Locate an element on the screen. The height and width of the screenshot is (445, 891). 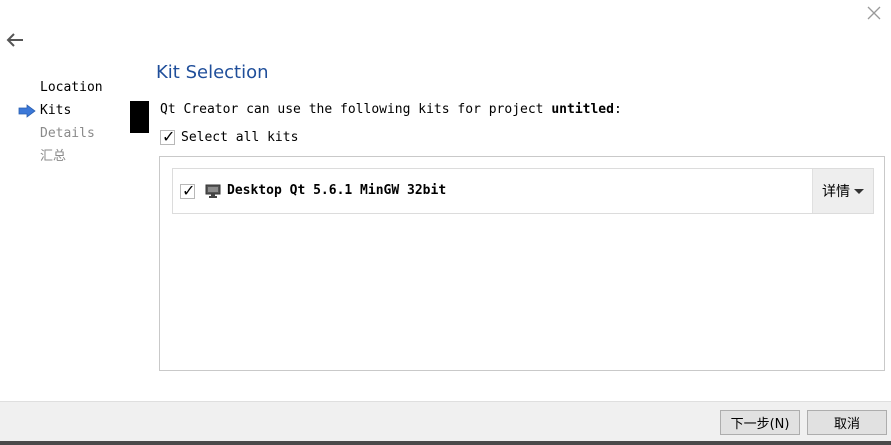
kit-checkbox: ✓ is located at coordinates (188, 190).